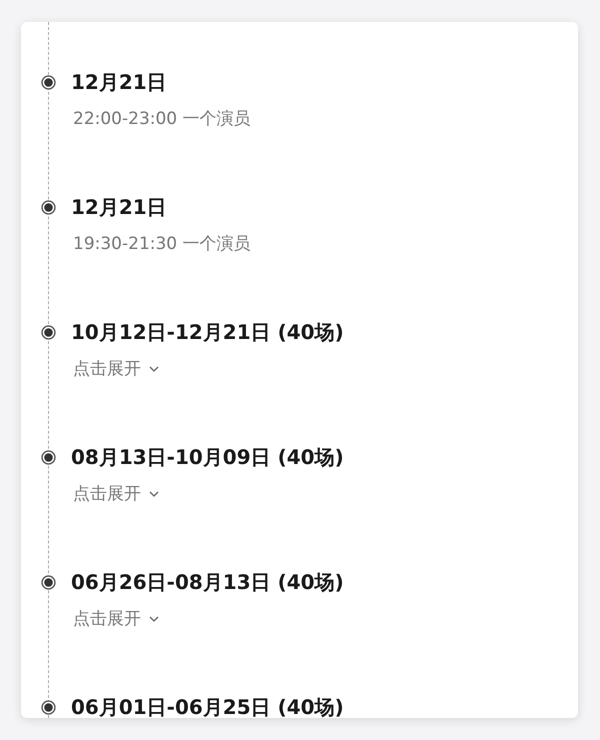  What do you see at coordinates (162, 244) in the screenshot?
I see `show-detail-text: 19:30-21:30 一个演员` at bounding box center [162, 244].